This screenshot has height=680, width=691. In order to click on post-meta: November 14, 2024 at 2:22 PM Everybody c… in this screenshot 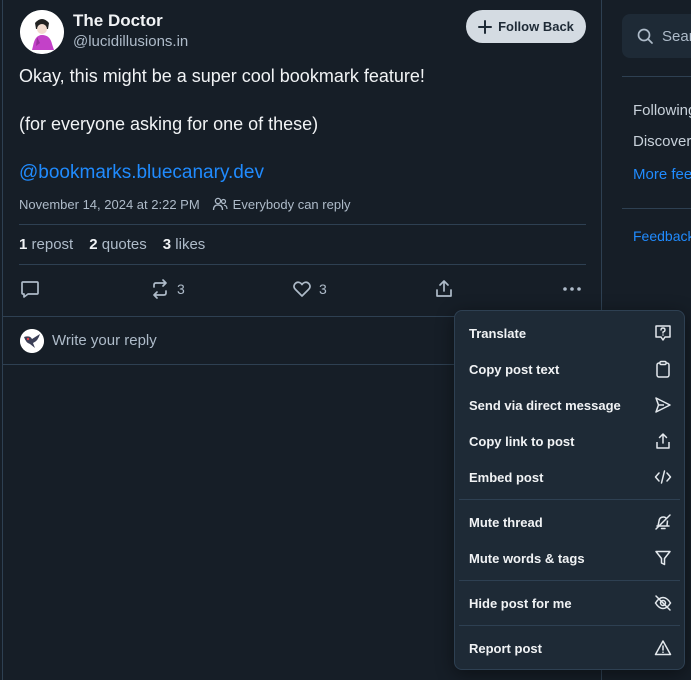, I will do `click(184, 204)`.